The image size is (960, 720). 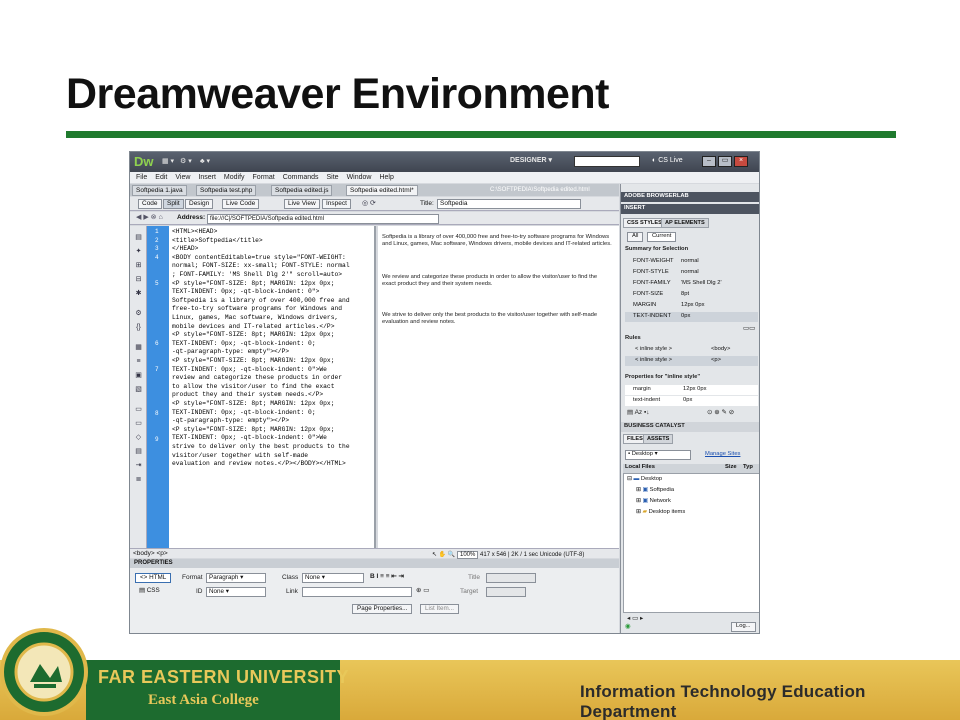 I want to click on menu-site: Site, so click(x=333, y=177).